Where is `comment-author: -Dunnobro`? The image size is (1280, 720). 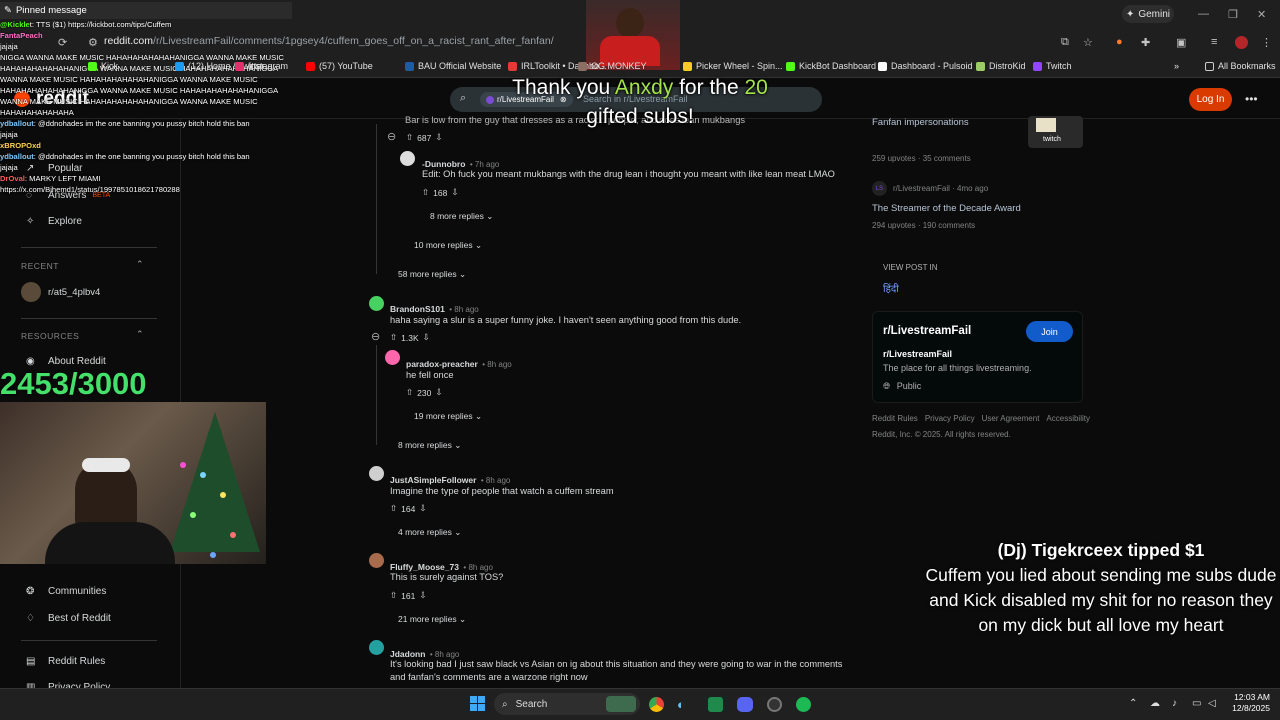
comment-author: -Dunnobro is located at coordinates (443, 164).